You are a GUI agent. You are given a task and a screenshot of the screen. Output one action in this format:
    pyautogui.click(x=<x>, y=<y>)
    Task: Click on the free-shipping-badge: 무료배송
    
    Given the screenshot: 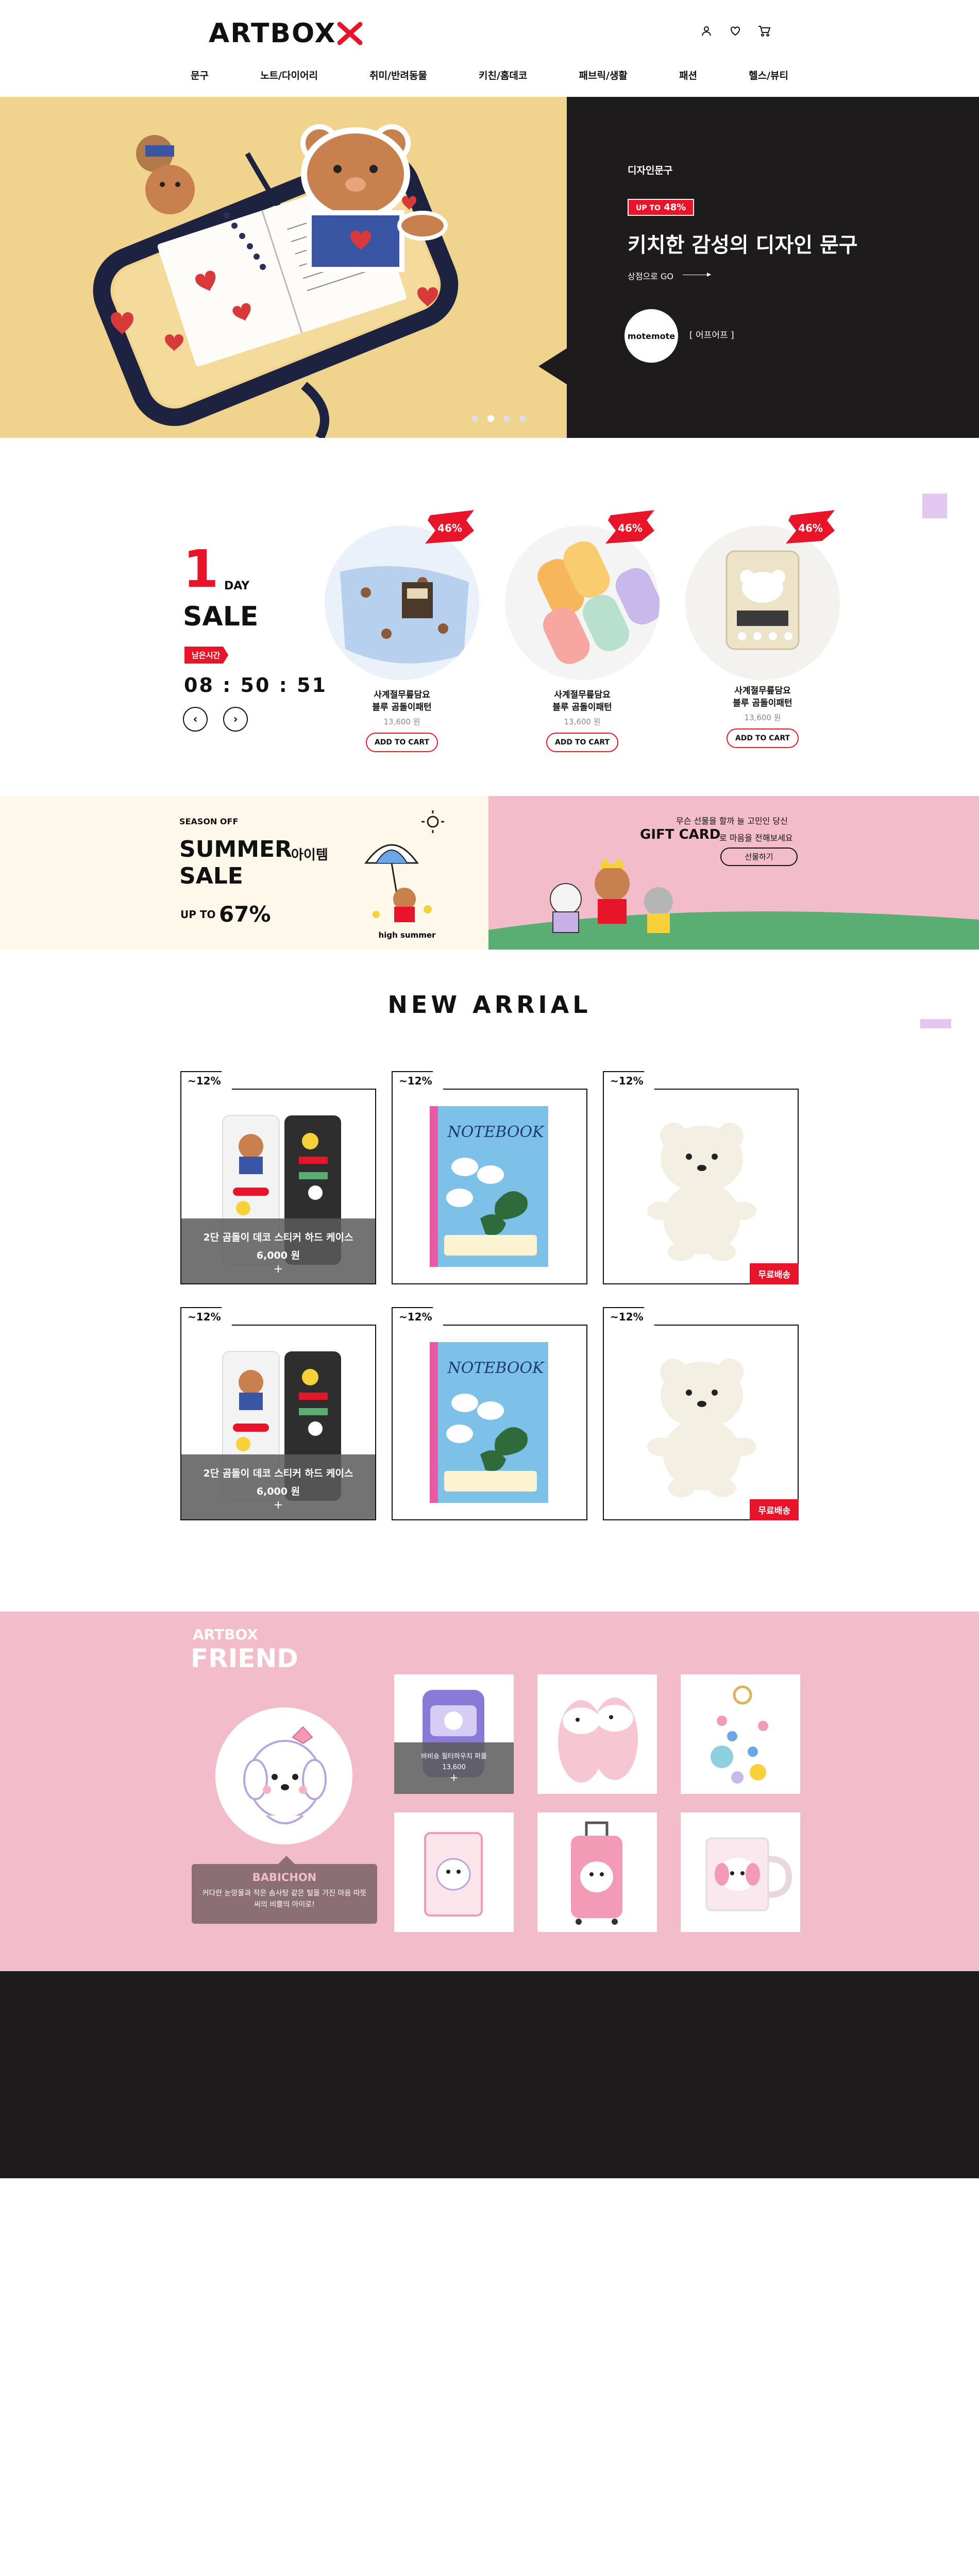 What is the action you would take?
    pyautogui.click(x=775, y=1509)
    